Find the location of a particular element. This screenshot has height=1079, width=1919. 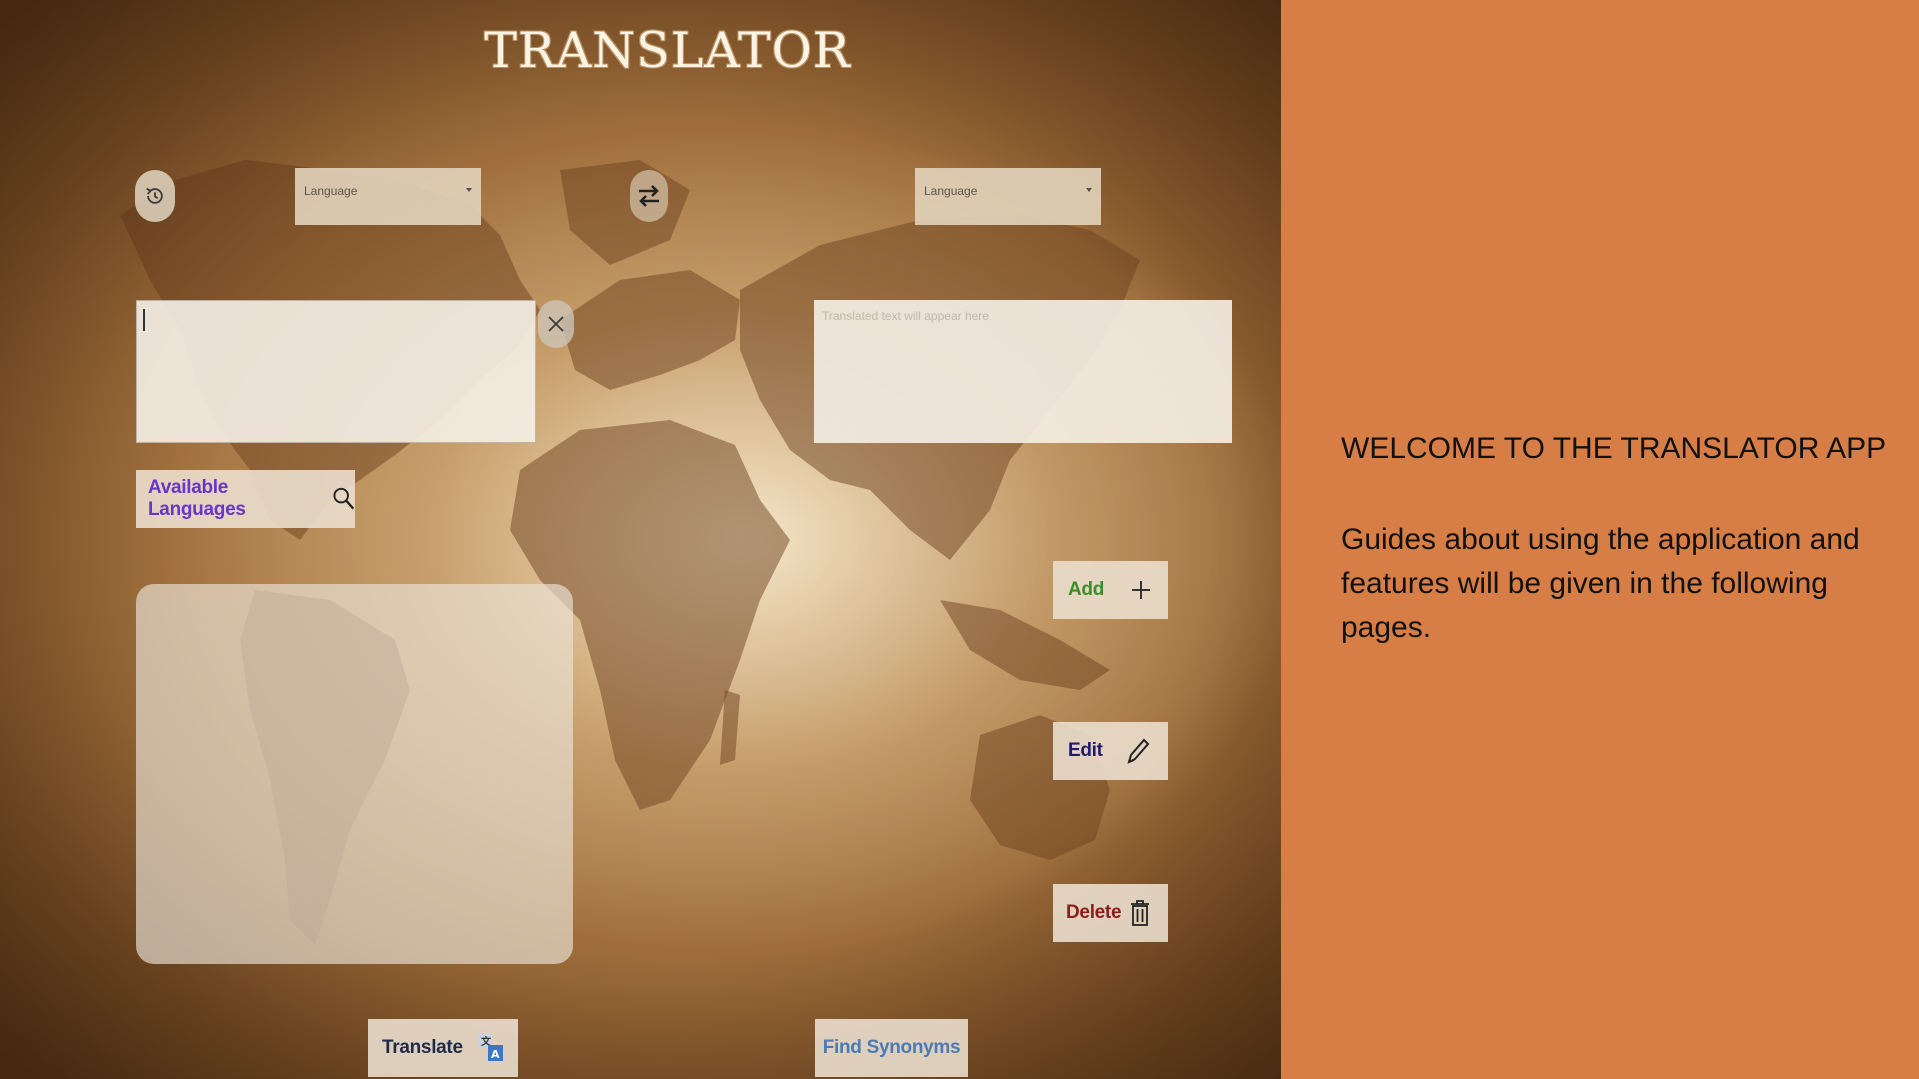

available-languages-button: Available Languages is located at coordinates (245, 499).